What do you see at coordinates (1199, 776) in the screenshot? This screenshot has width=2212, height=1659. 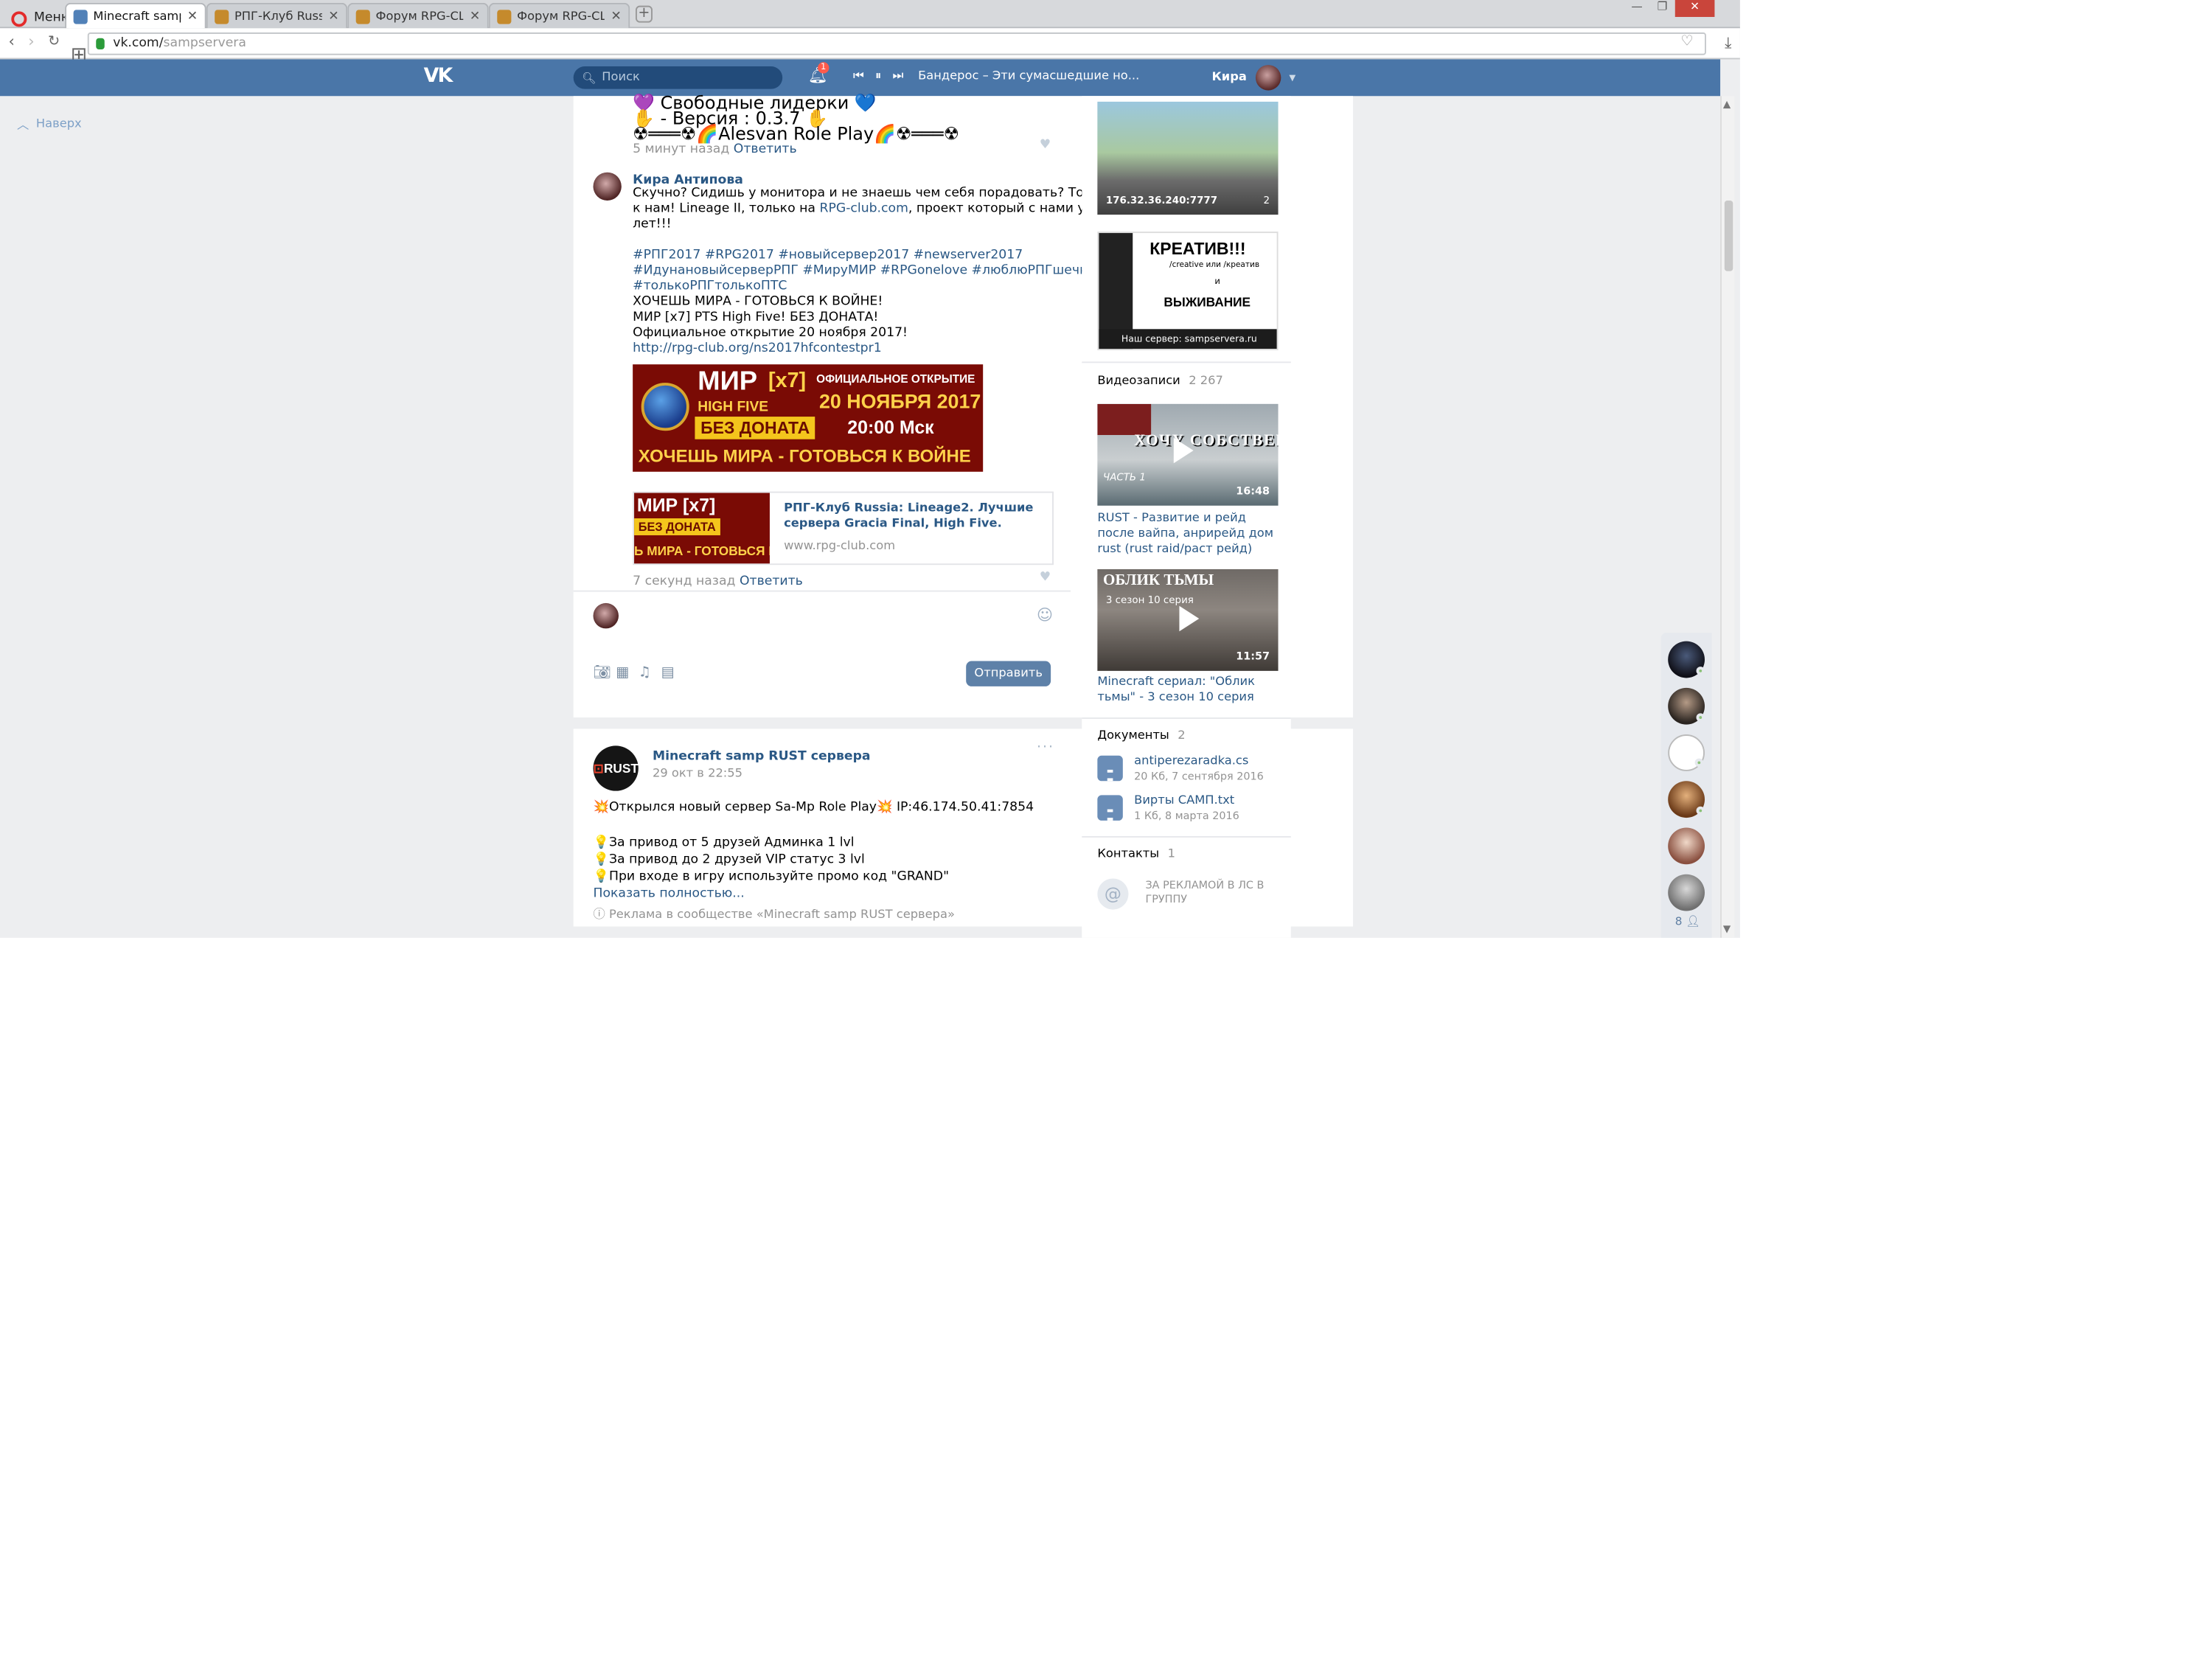 I see `document-meta: 20 Кб, 7 сентября 2016` at bounding box center [1199, 776].